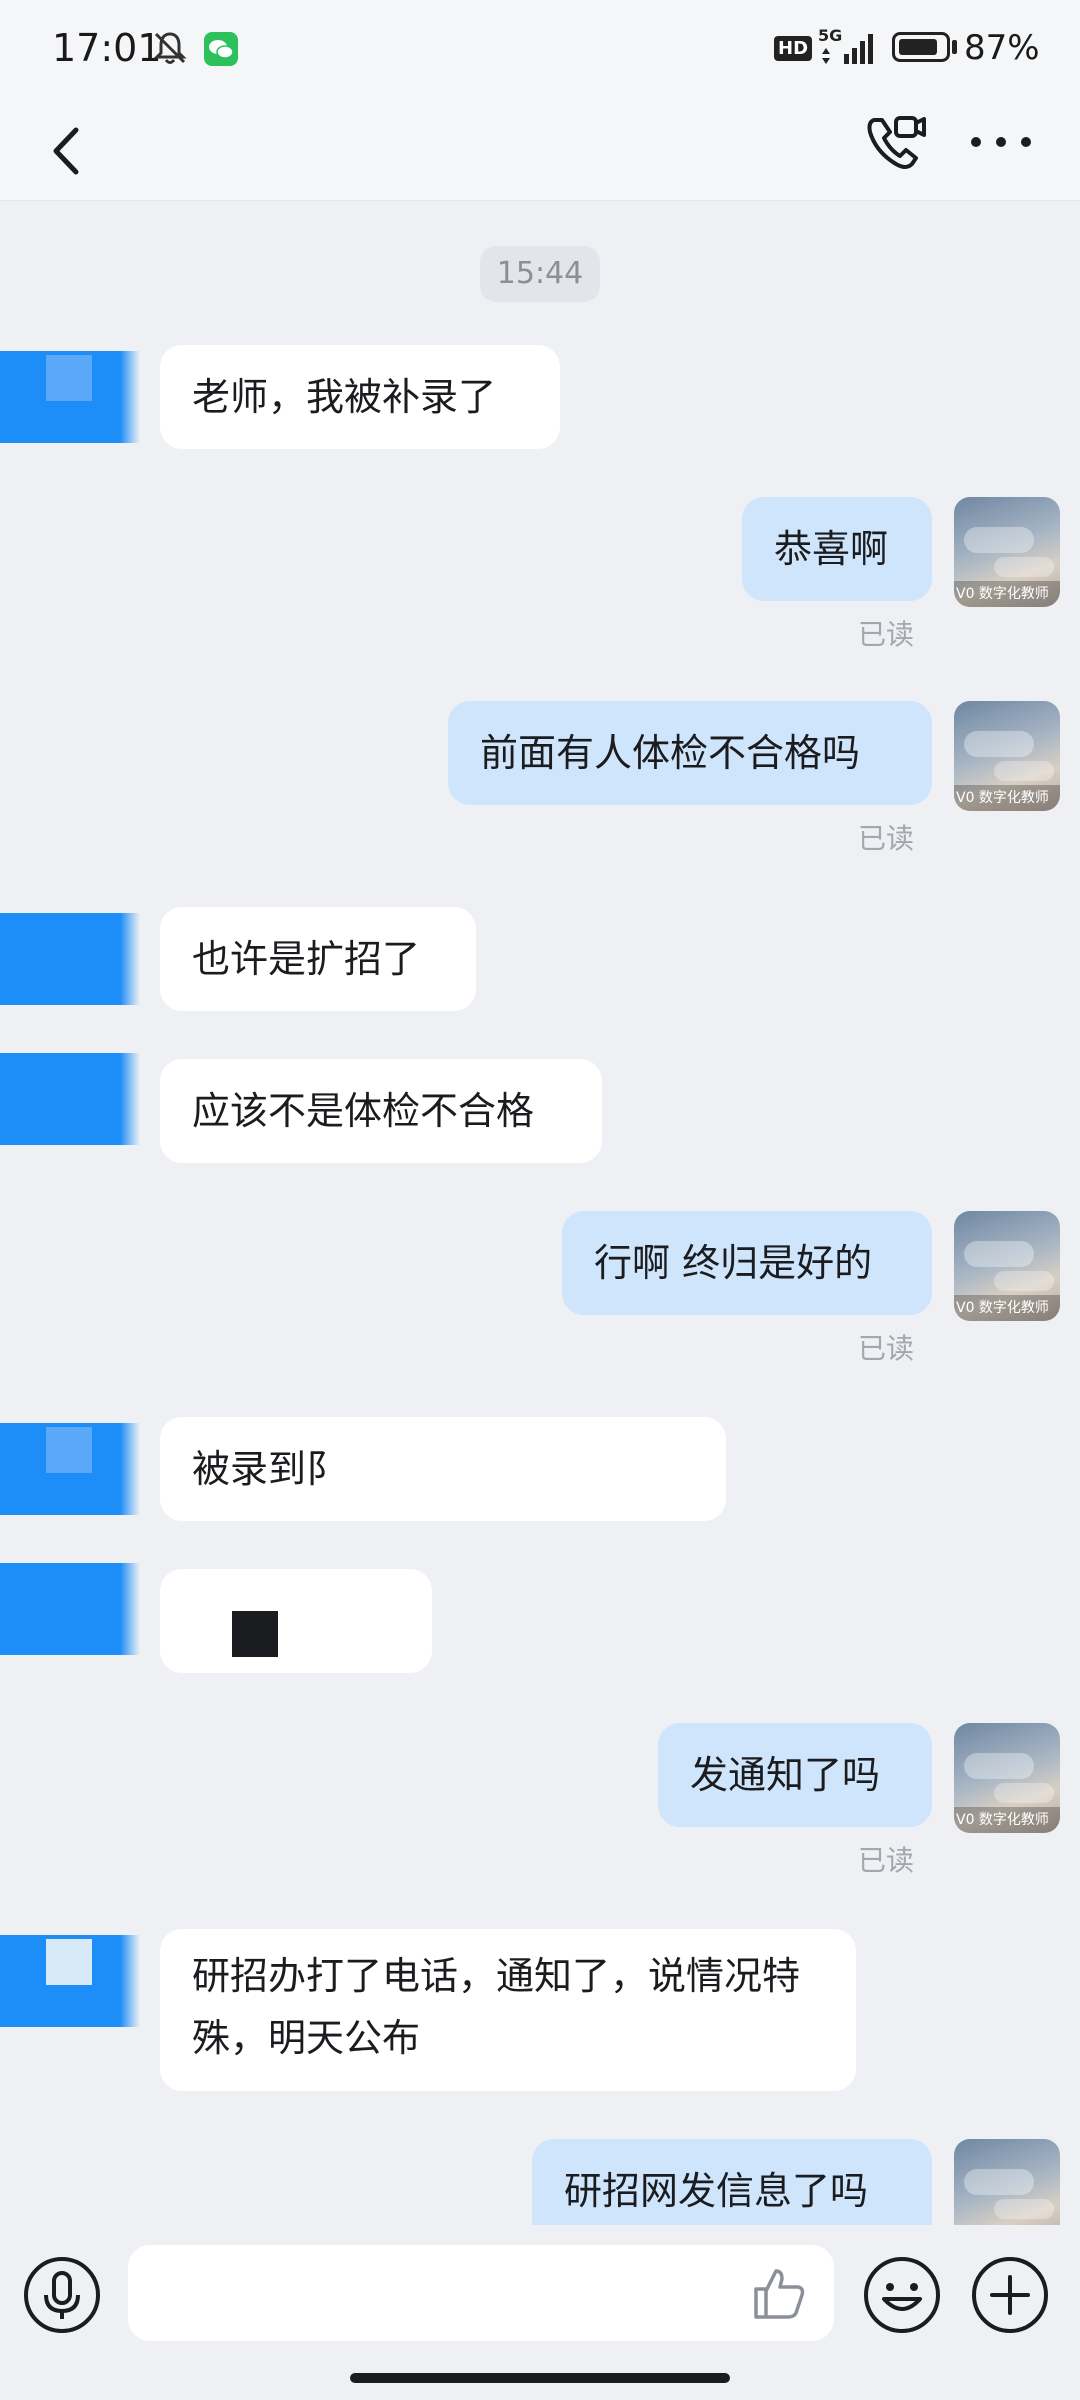 This screenshot has width=1080, height=2400. What do you see at coordinates (895, 143) in the screenshot?
I see `phone-video-icon` at bounding box center [895, 143].